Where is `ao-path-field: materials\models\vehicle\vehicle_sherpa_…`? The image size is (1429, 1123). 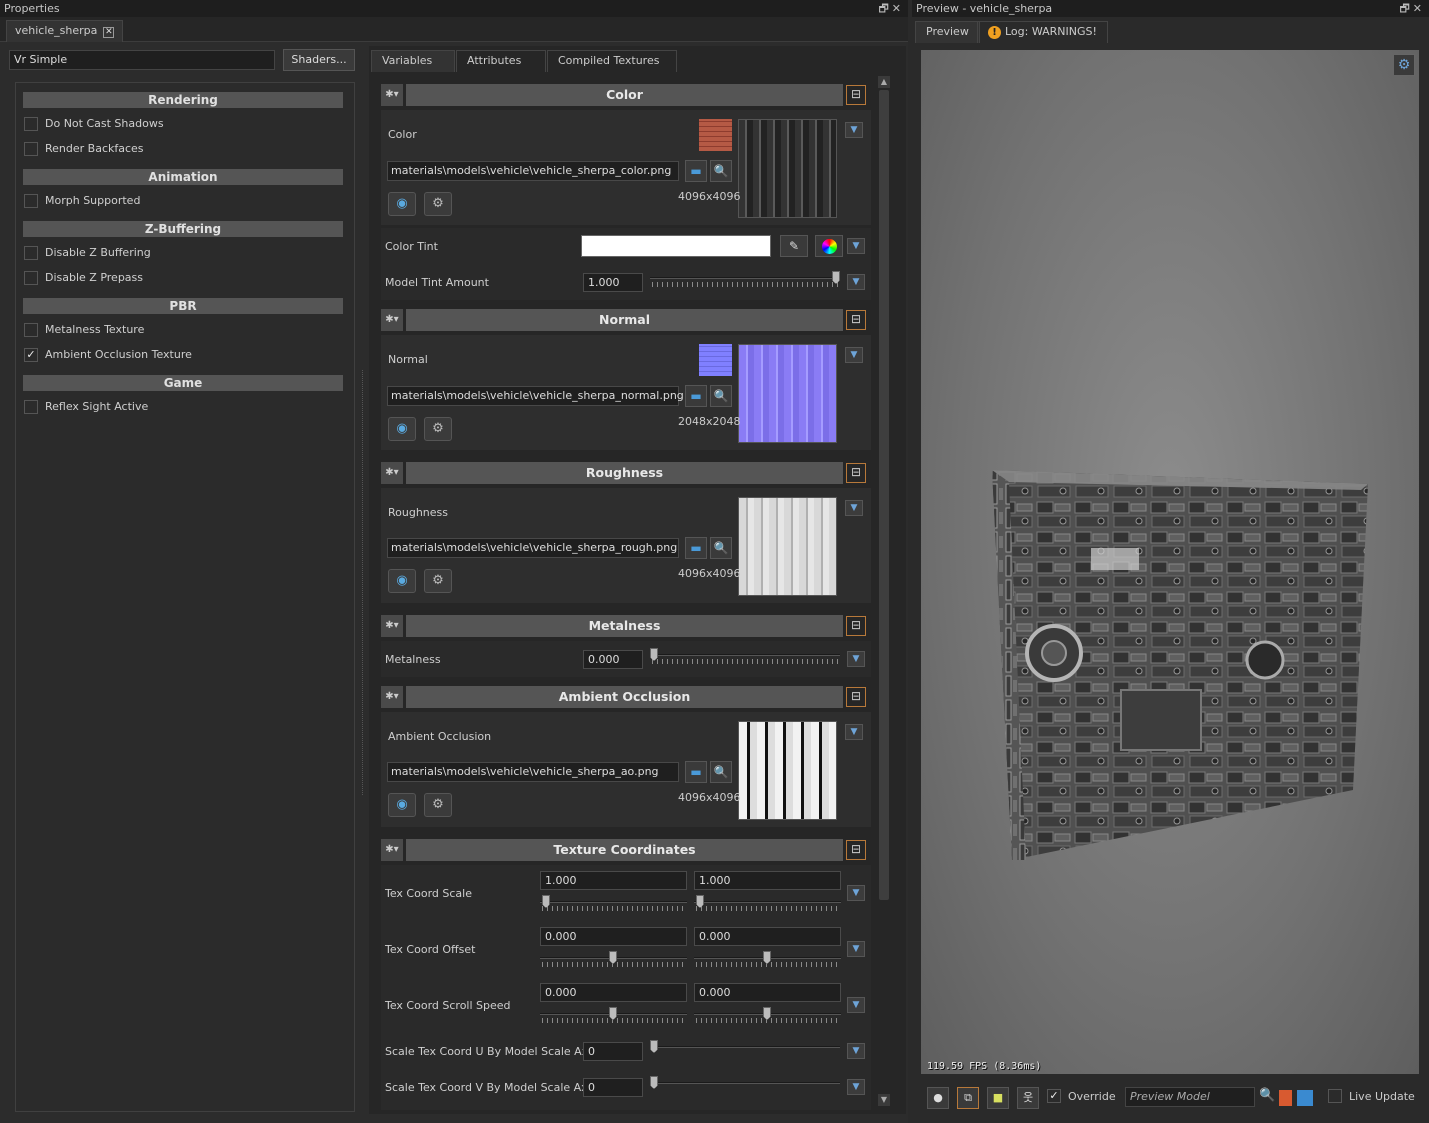
ao-path-field: materials\models\vehicle\vehicle_sherpa_… is located at coordinates (533, 772).